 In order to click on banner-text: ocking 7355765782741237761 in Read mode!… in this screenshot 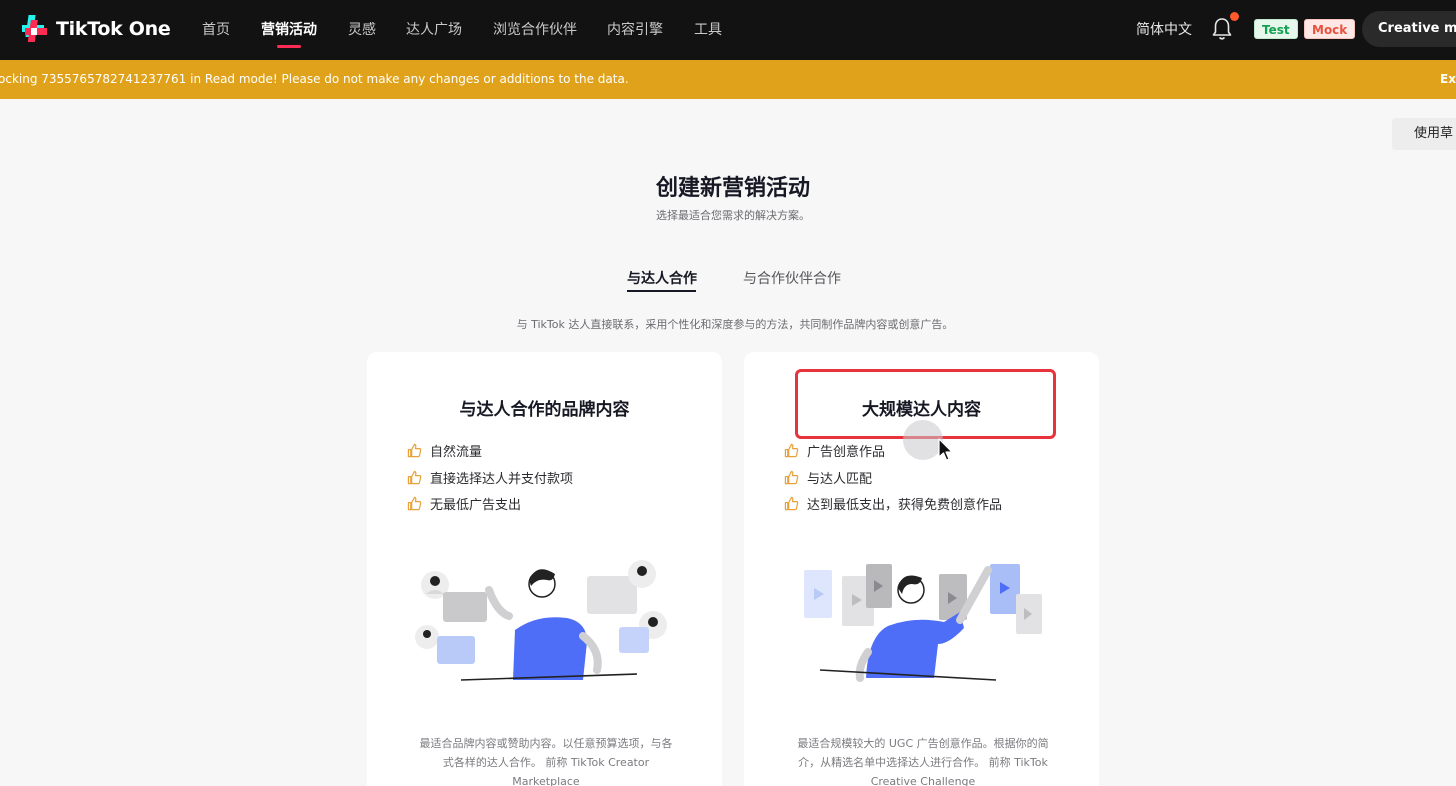, I will do `click(314, 79)`.